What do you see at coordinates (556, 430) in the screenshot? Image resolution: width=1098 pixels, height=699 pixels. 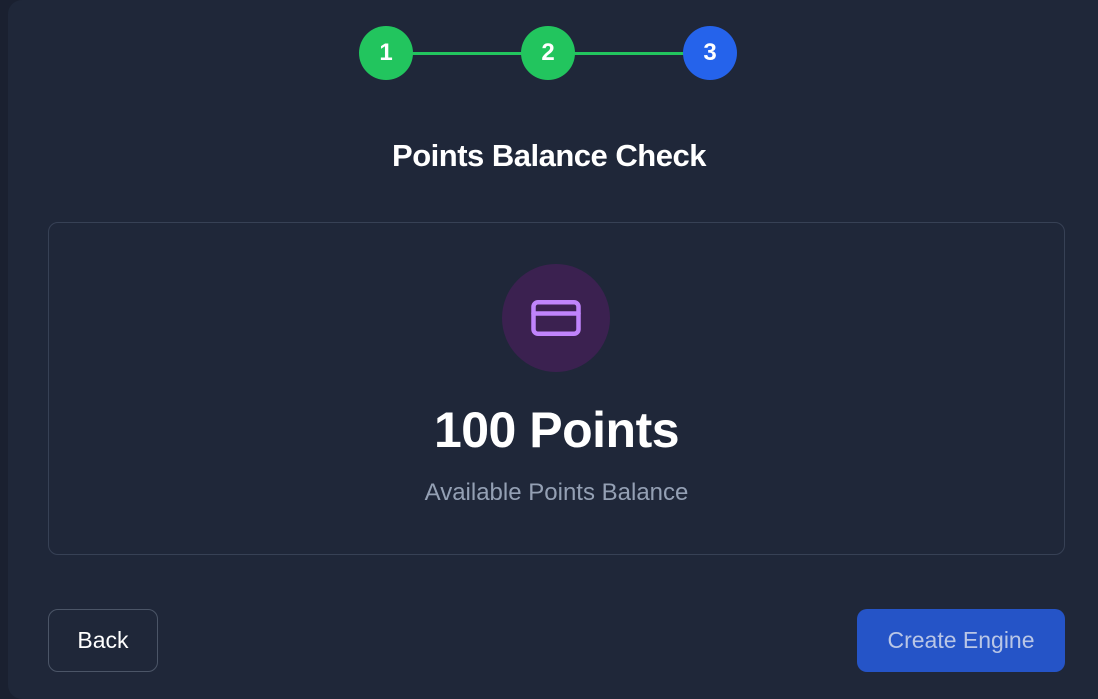 I see `points-amount: 100 Points` at bounding box center [556, 430].